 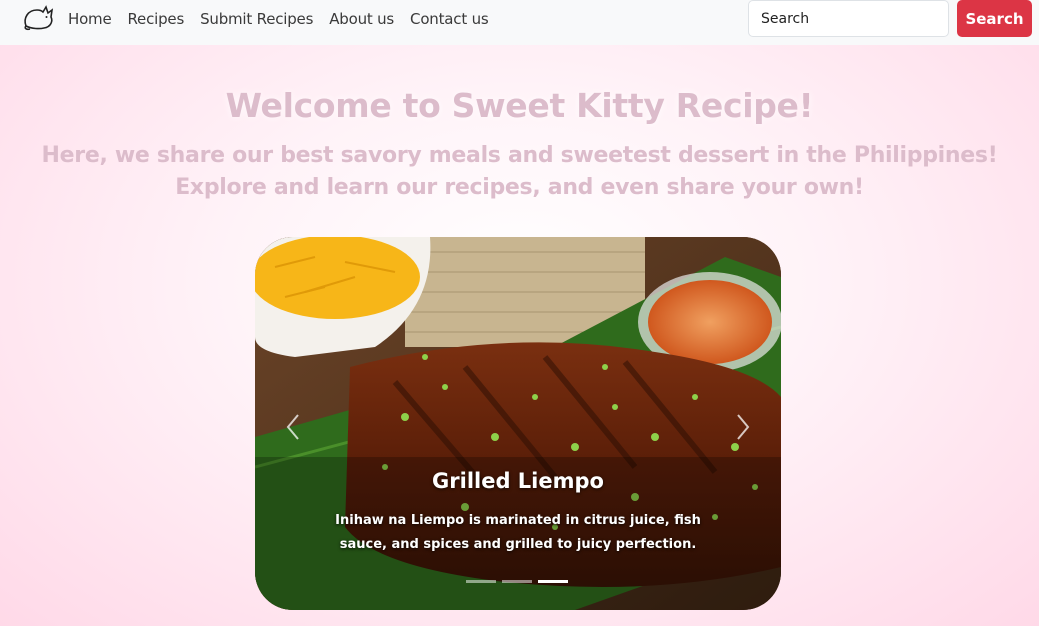 I want to click on nav-link-home: Home, so click(x=90, y=19).